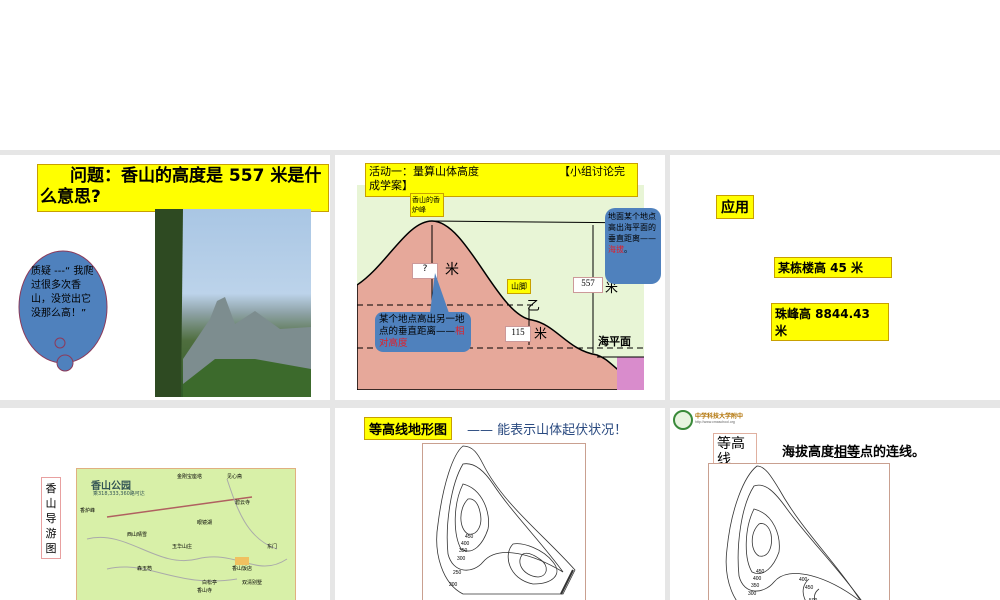 The width and height of the screenshot is (1000, 600). I want to click on slide-title: 问题：香山的高度是 557 米是什么意思?, so click(183, 188).